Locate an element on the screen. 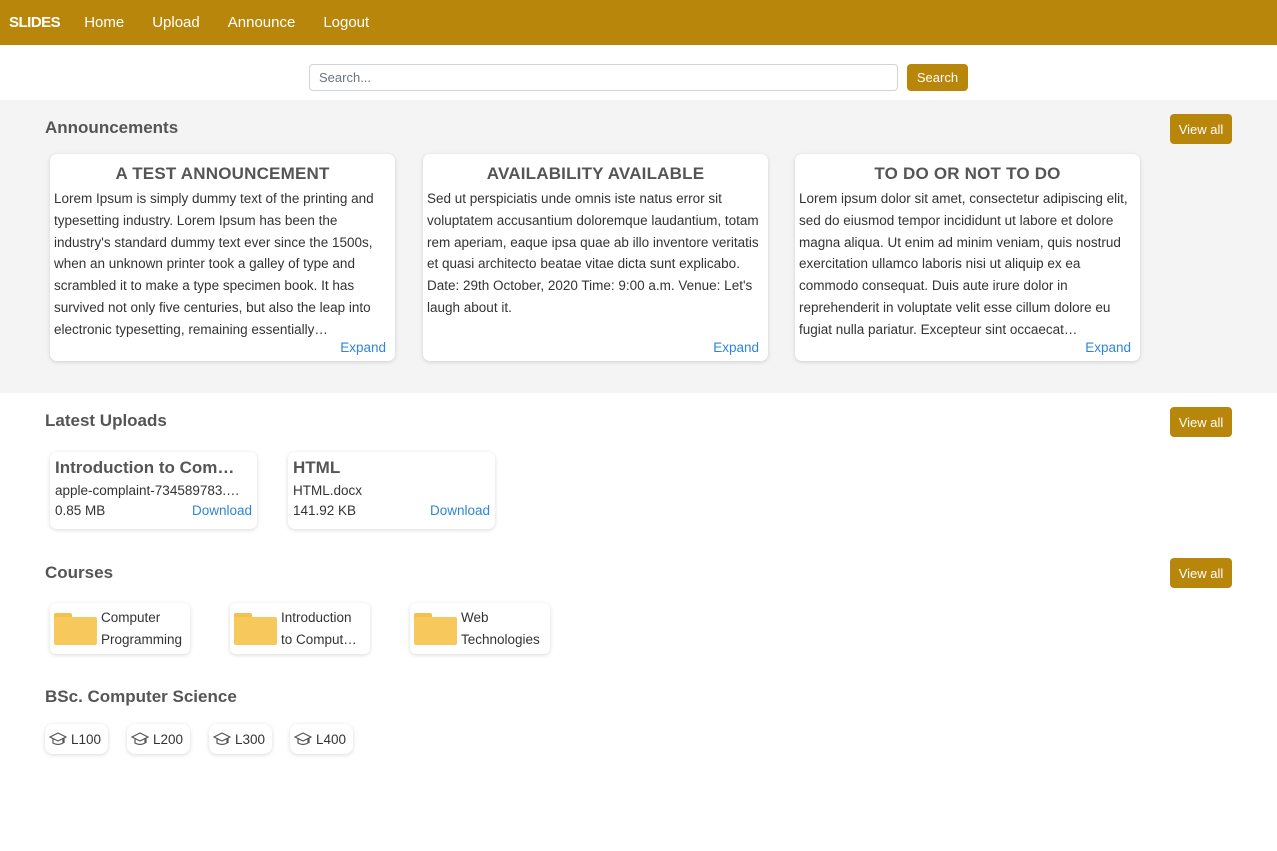 The height and width of the screenshot is (851, 1277). level-label: L400 is located at coordinates (331, 739).